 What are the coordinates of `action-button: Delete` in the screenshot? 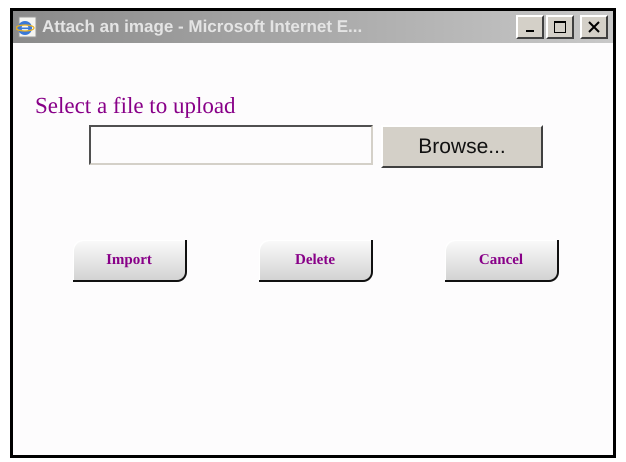 It's located at (316, 261).